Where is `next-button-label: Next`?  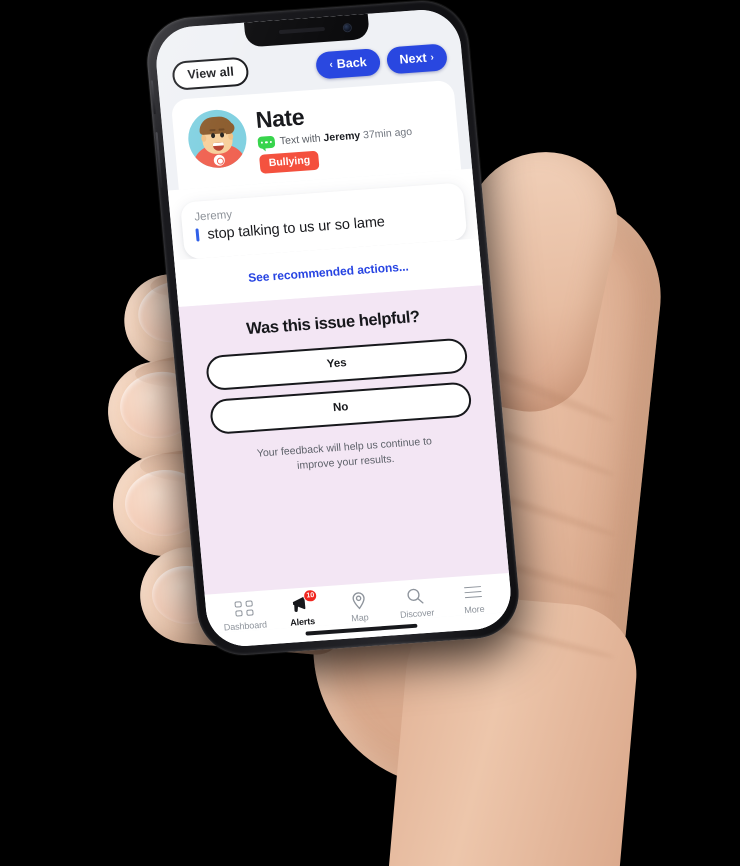 next-button-label: Next is located at coordinates (413, 58).